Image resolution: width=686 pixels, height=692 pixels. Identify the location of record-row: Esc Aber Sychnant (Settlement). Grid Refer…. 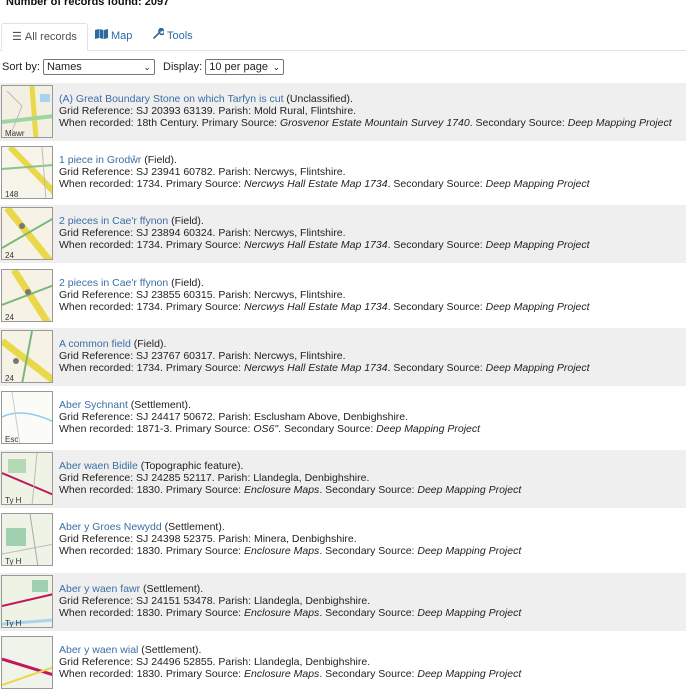
(343, 418).